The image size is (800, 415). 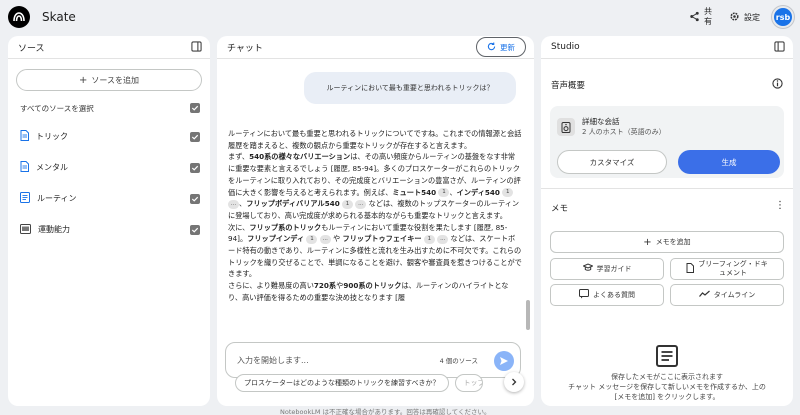 I want to click on source-item-trick: トリック, so click(x=110, y=136).